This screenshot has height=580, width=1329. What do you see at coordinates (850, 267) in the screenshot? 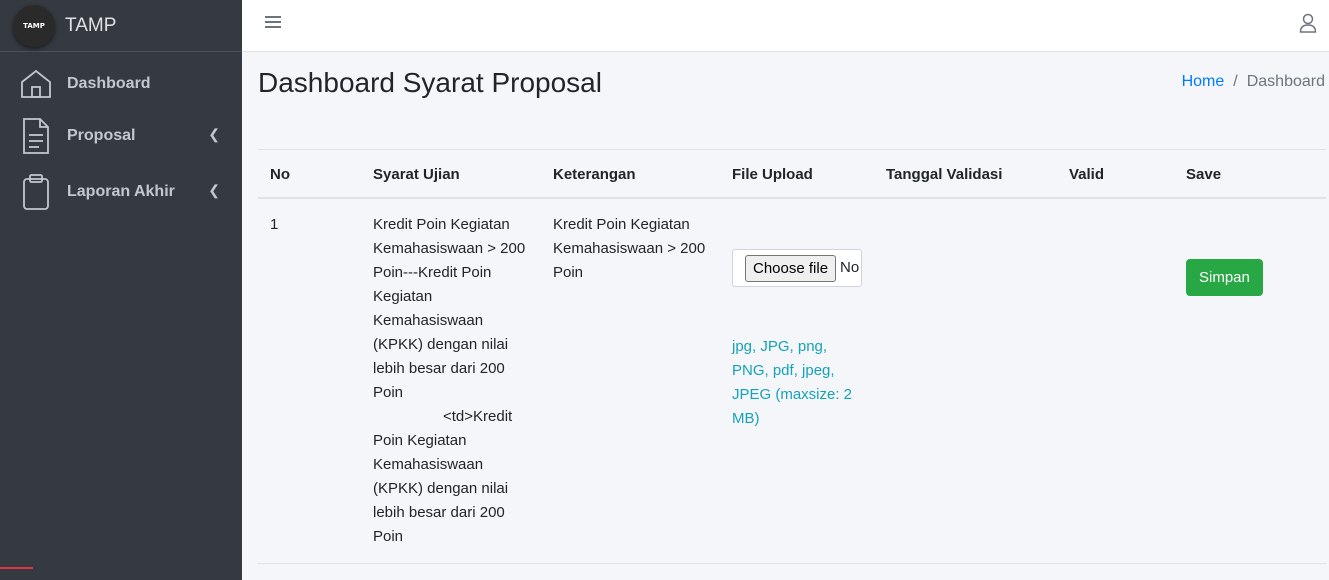
I see `file-status-text: No` at bounding box center [850, 267].